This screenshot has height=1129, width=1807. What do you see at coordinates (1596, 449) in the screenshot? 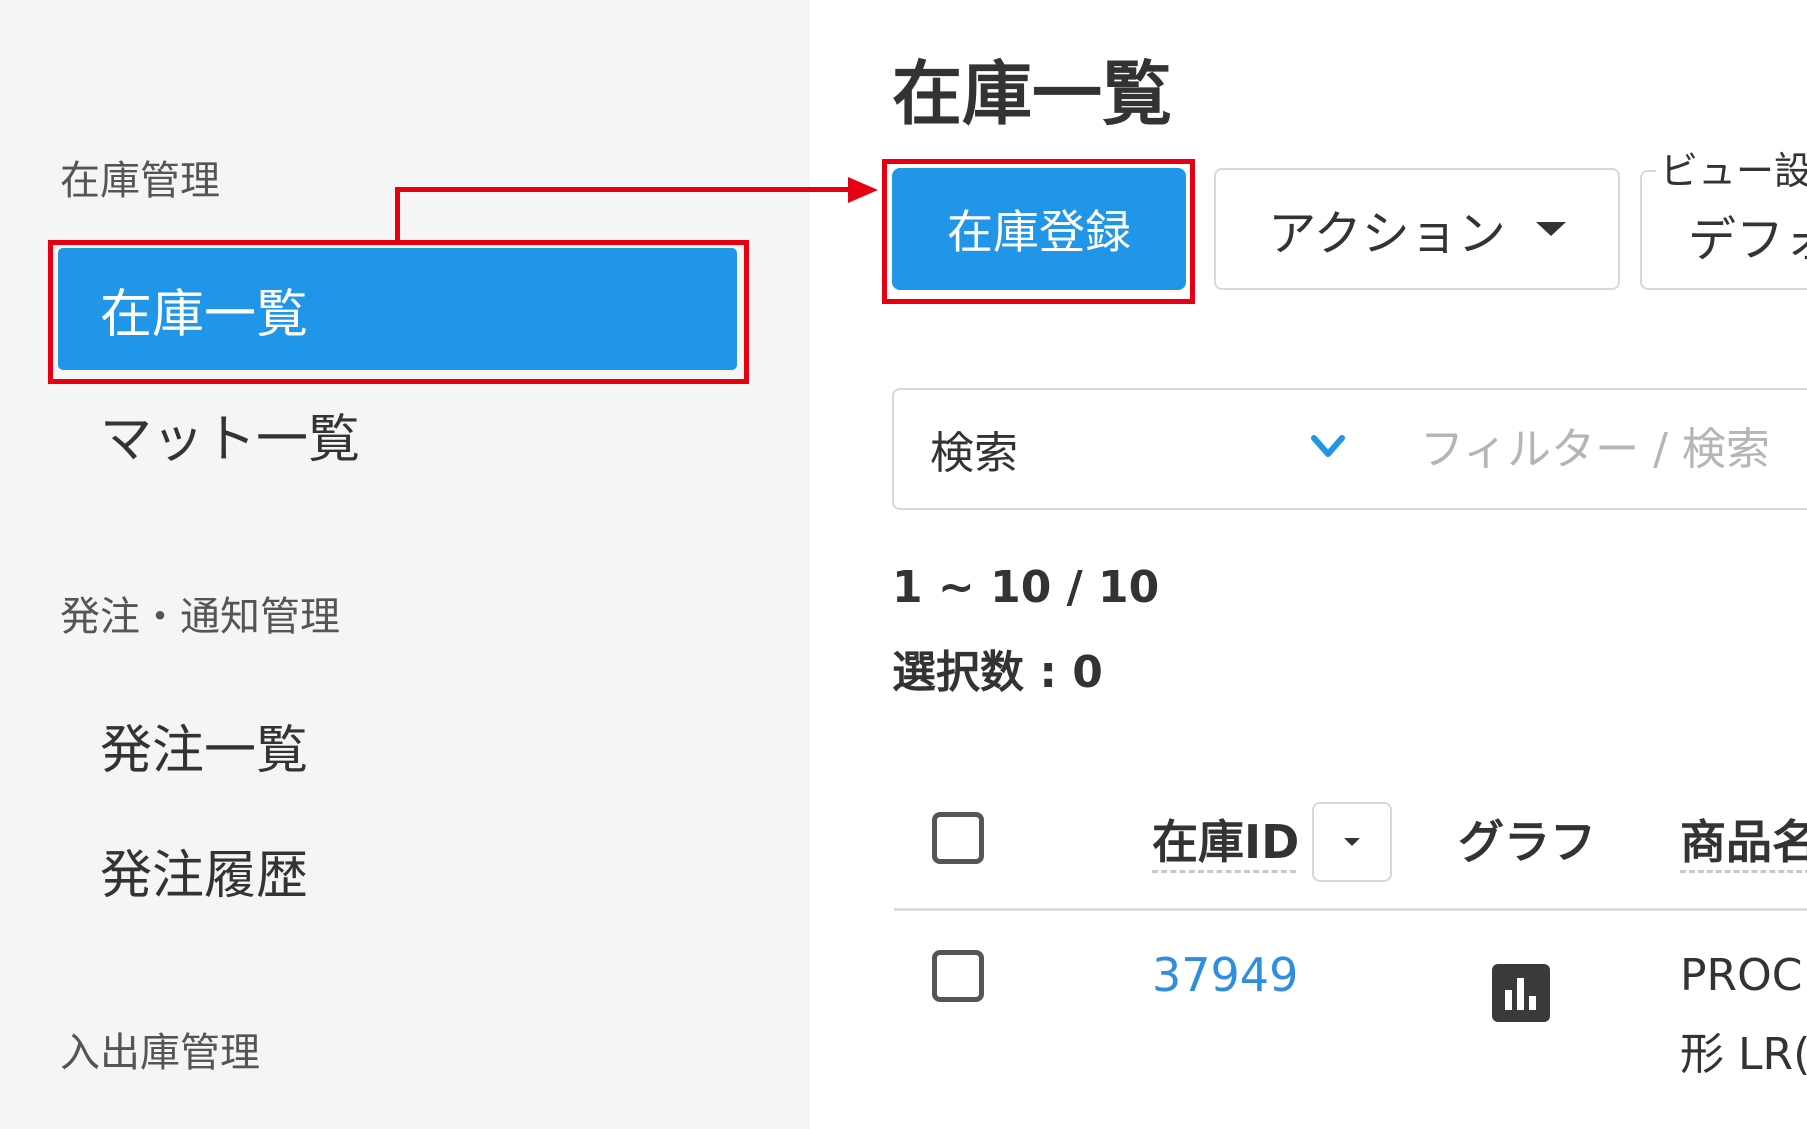
I see `search-input` at bounding box center [1596, 449].